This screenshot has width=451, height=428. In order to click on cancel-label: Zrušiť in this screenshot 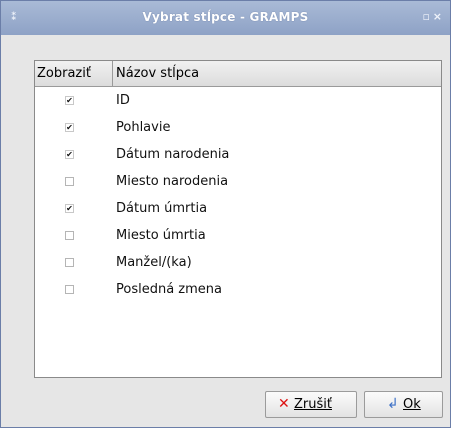, I will do `click(313, 404)`.